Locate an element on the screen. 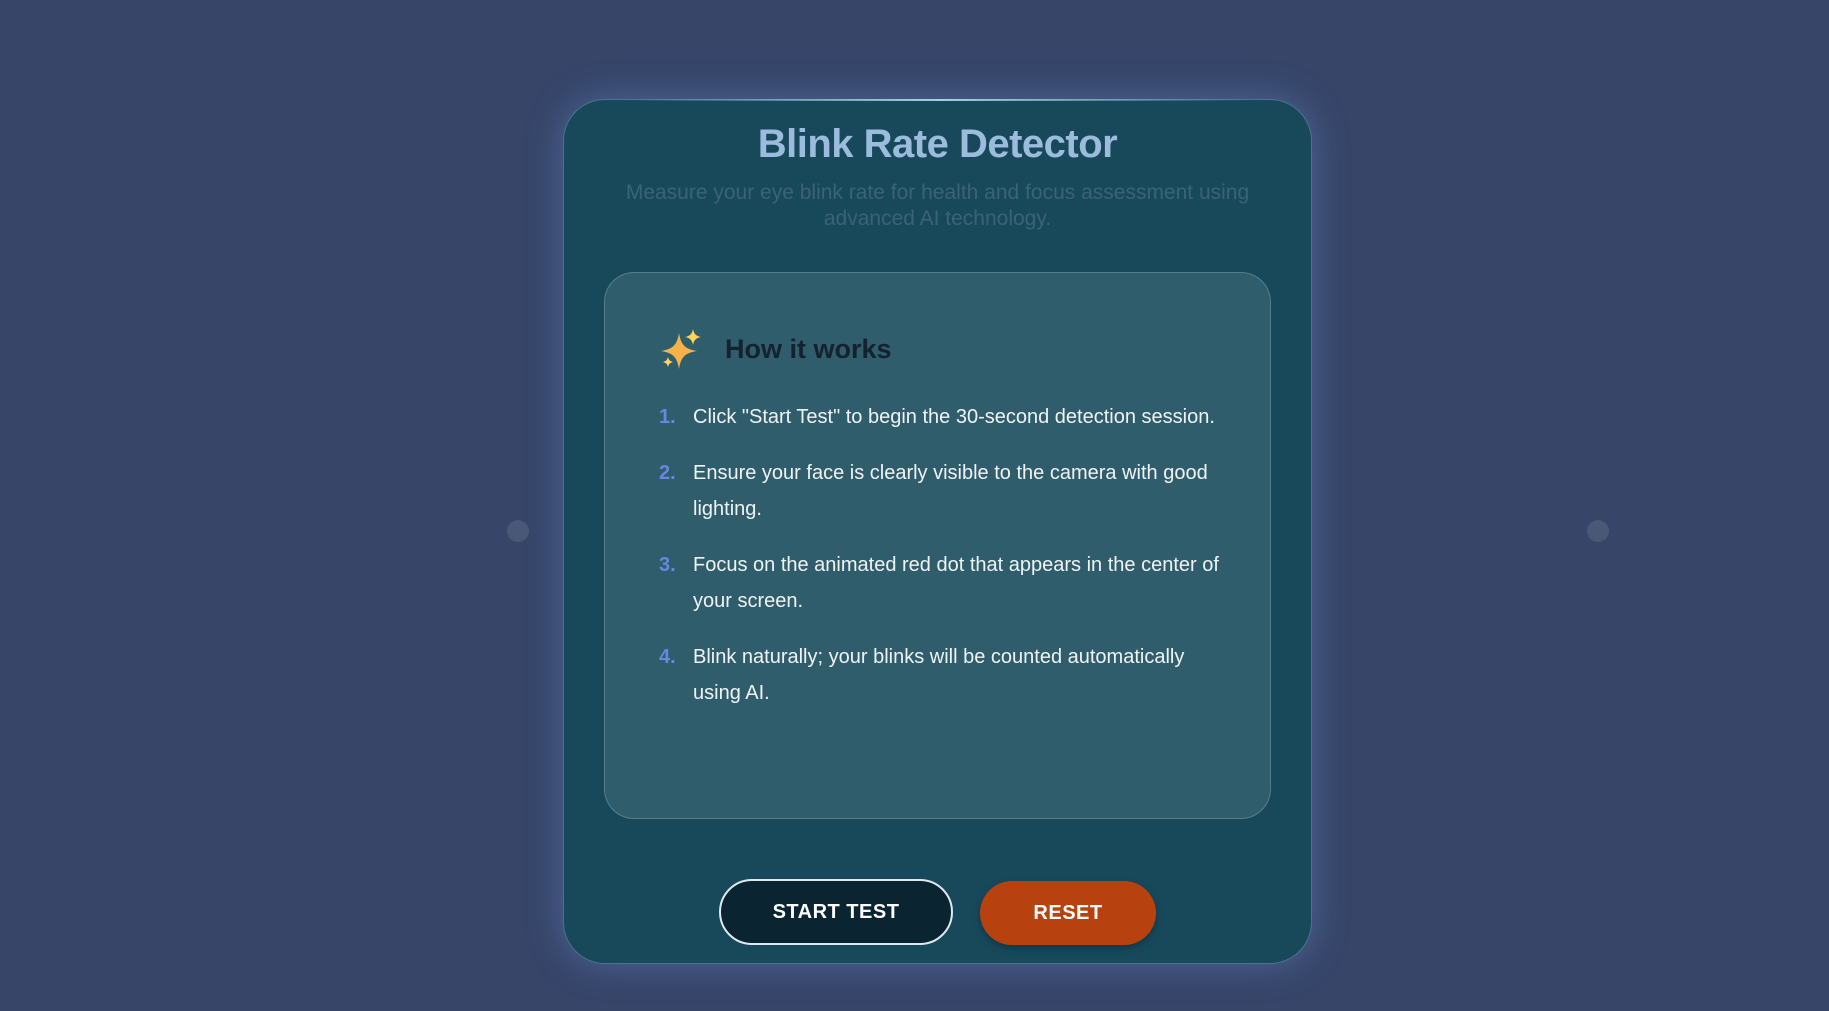  left-decorative-dot is located at coordinates (518, 531).